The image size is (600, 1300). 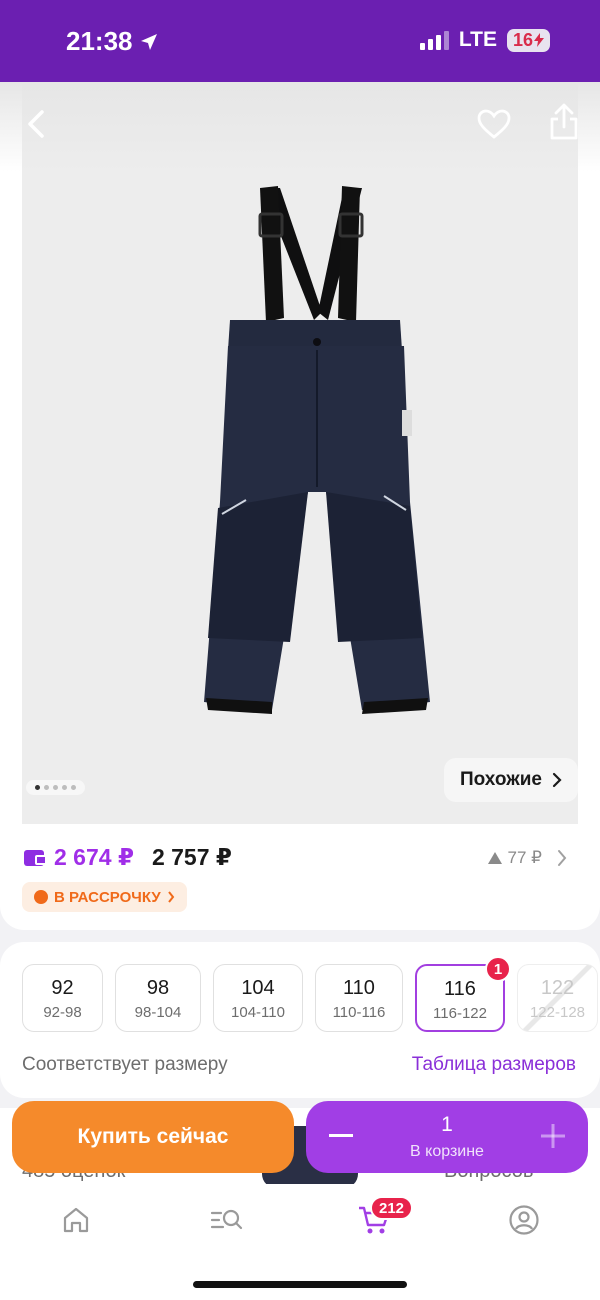 I want to click on share-icon, so click(x=564, y=121).